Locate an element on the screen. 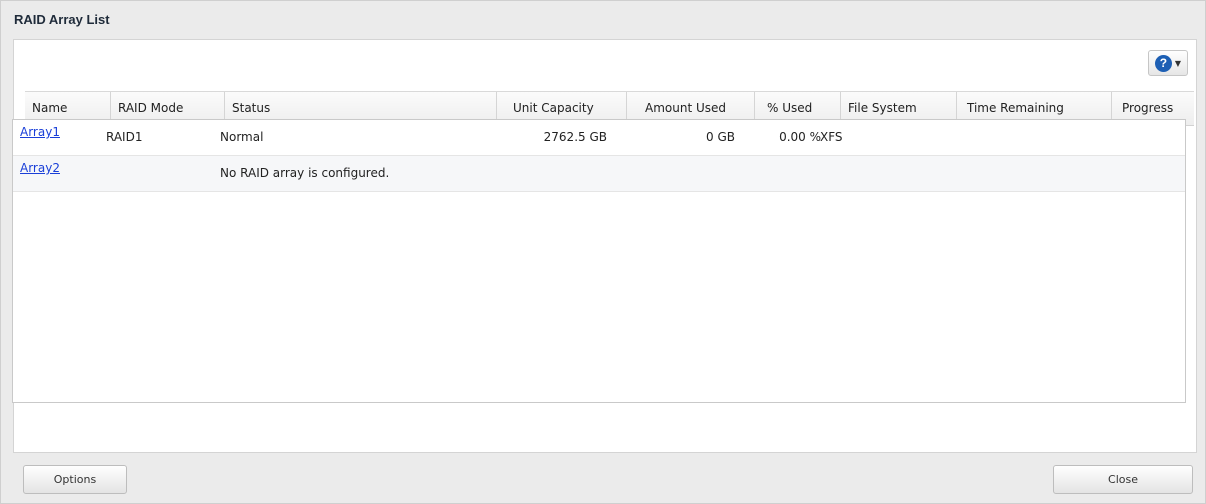  status-cell: Normal is located at coordinates (242, 137).